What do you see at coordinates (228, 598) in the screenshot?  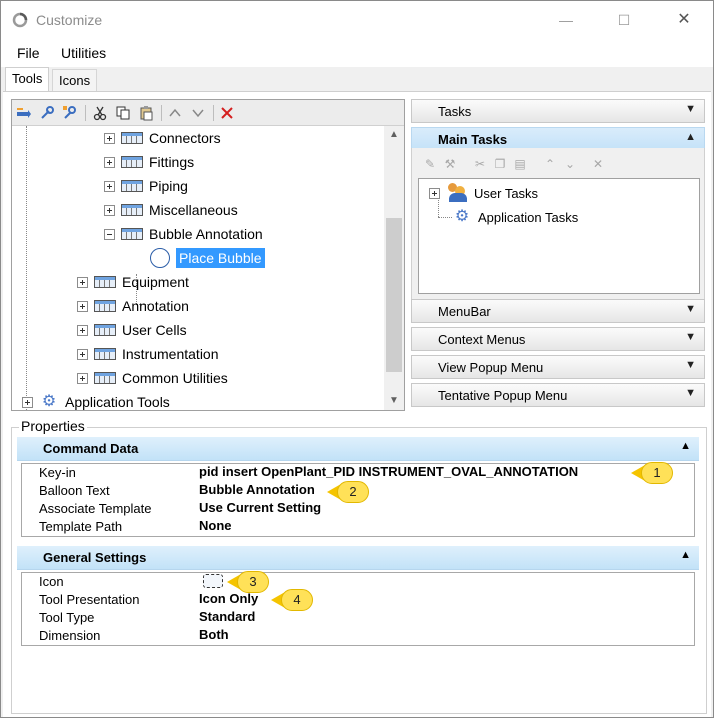 I see `prop-value: Icon Only` at bounding box center [228, 598].